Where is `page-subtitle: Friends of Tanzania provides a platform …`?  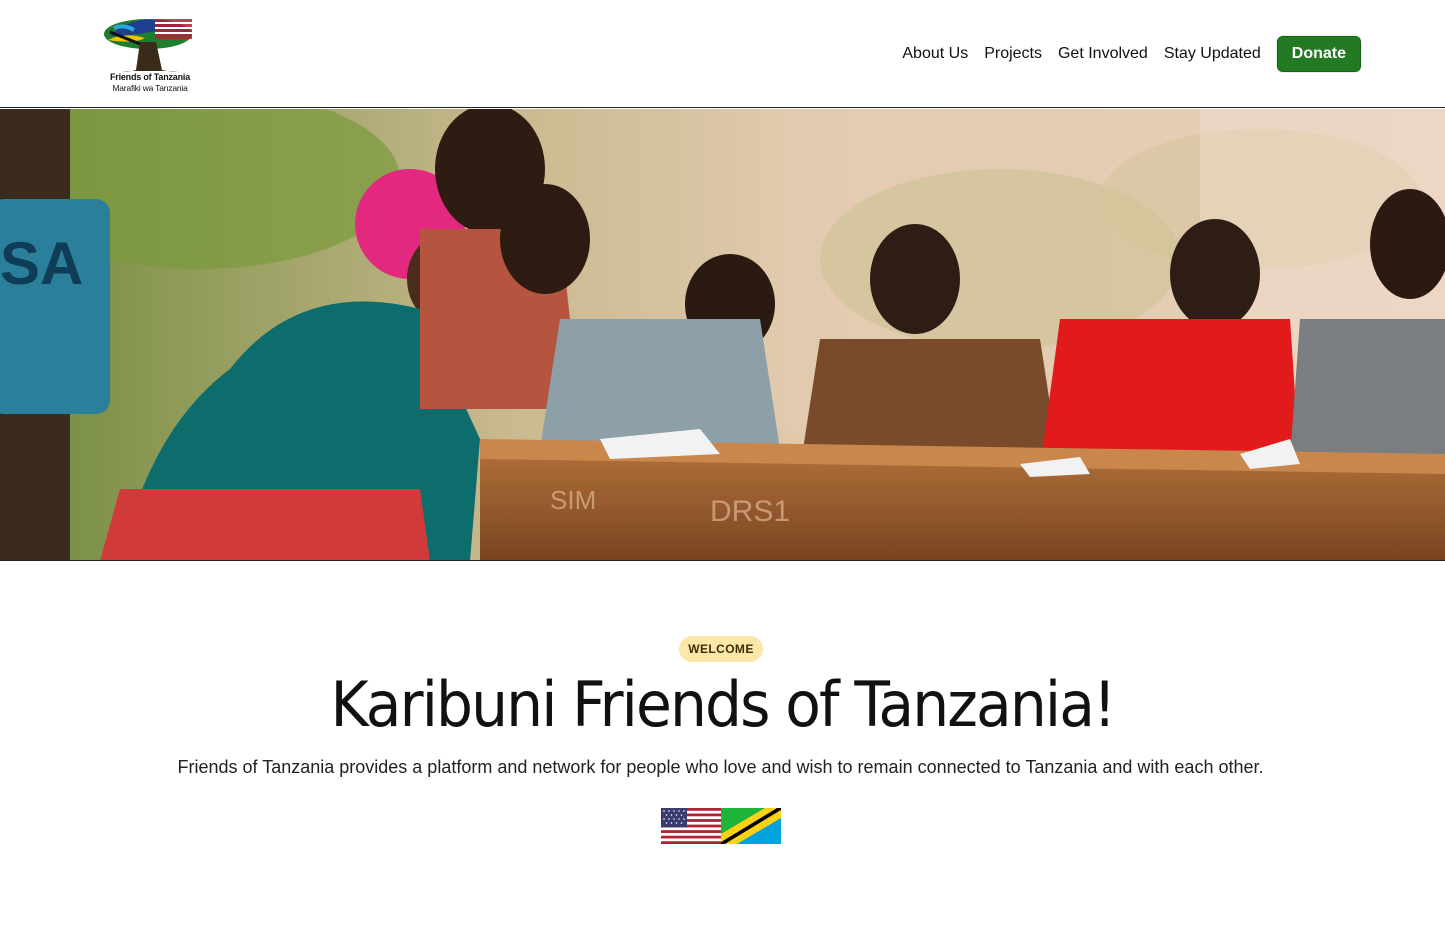 page-subtitle: Friends of Tanzania provides a platform … is located at coordinates (720, 767).